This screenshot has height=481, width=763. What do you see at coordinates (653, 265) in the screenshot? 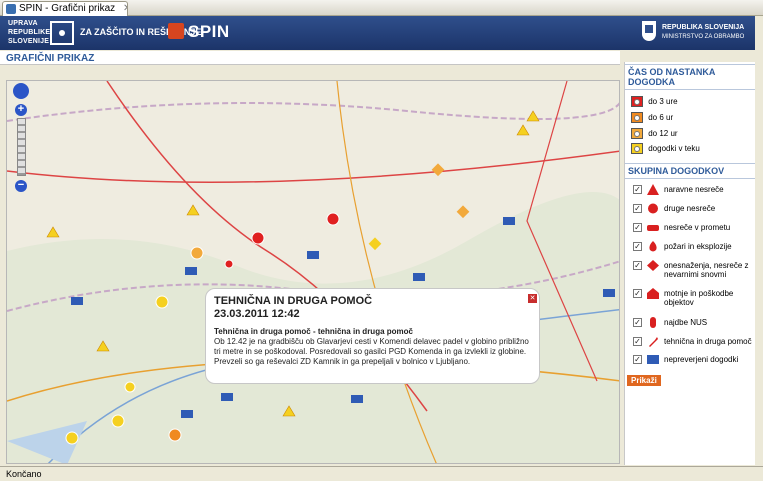
I see `diamond-icon` at bounding box center [653, 265].